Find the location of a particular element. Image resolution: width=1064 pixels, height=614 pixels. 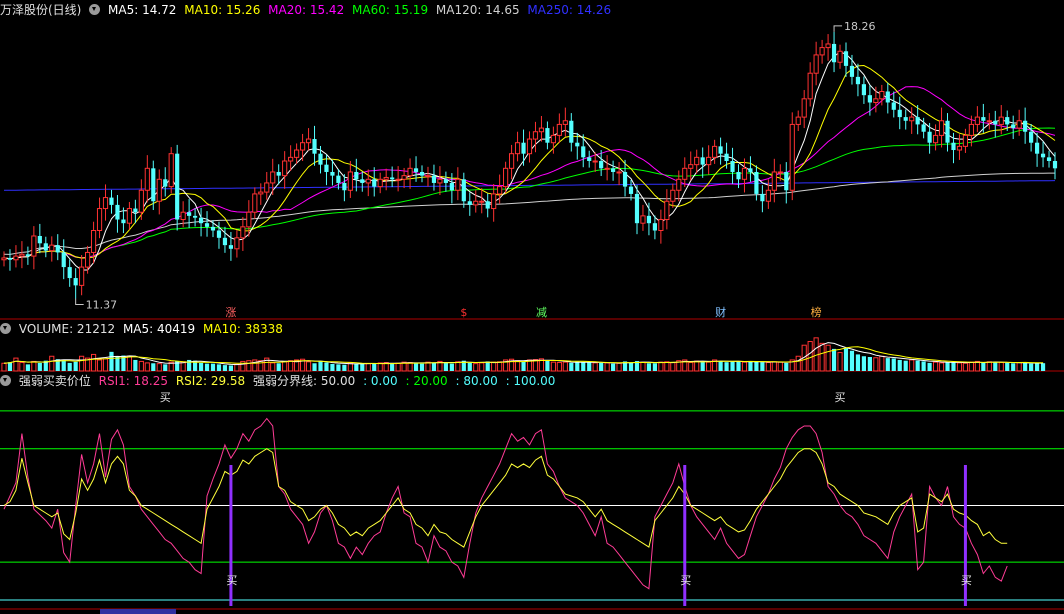

buy-label: 买 is located at coordinates (685, 580).